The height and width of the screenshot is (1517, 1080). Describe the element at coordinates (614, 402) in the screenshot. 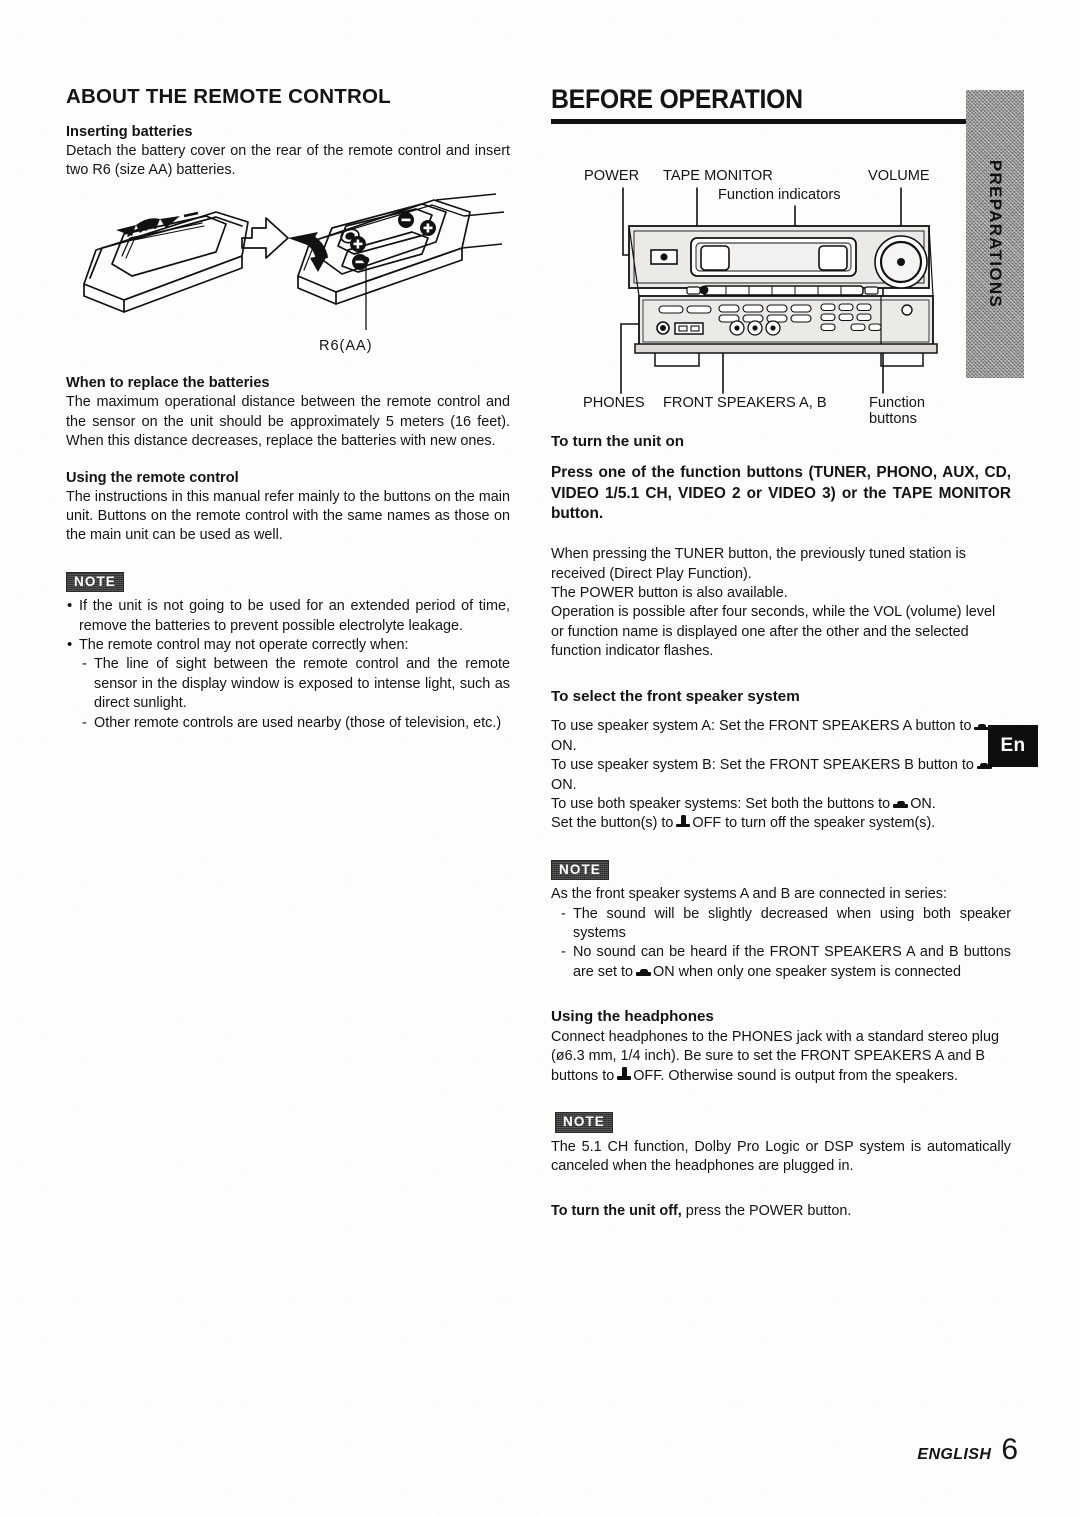

I see `diagram-label-phones: PHONES` at that location.